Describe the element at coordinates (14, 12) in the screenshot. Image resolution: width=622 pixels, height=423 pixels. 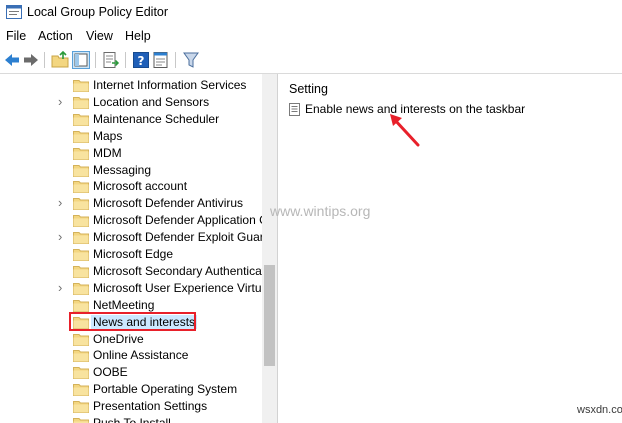
I see `gpedit-icon` at that location.